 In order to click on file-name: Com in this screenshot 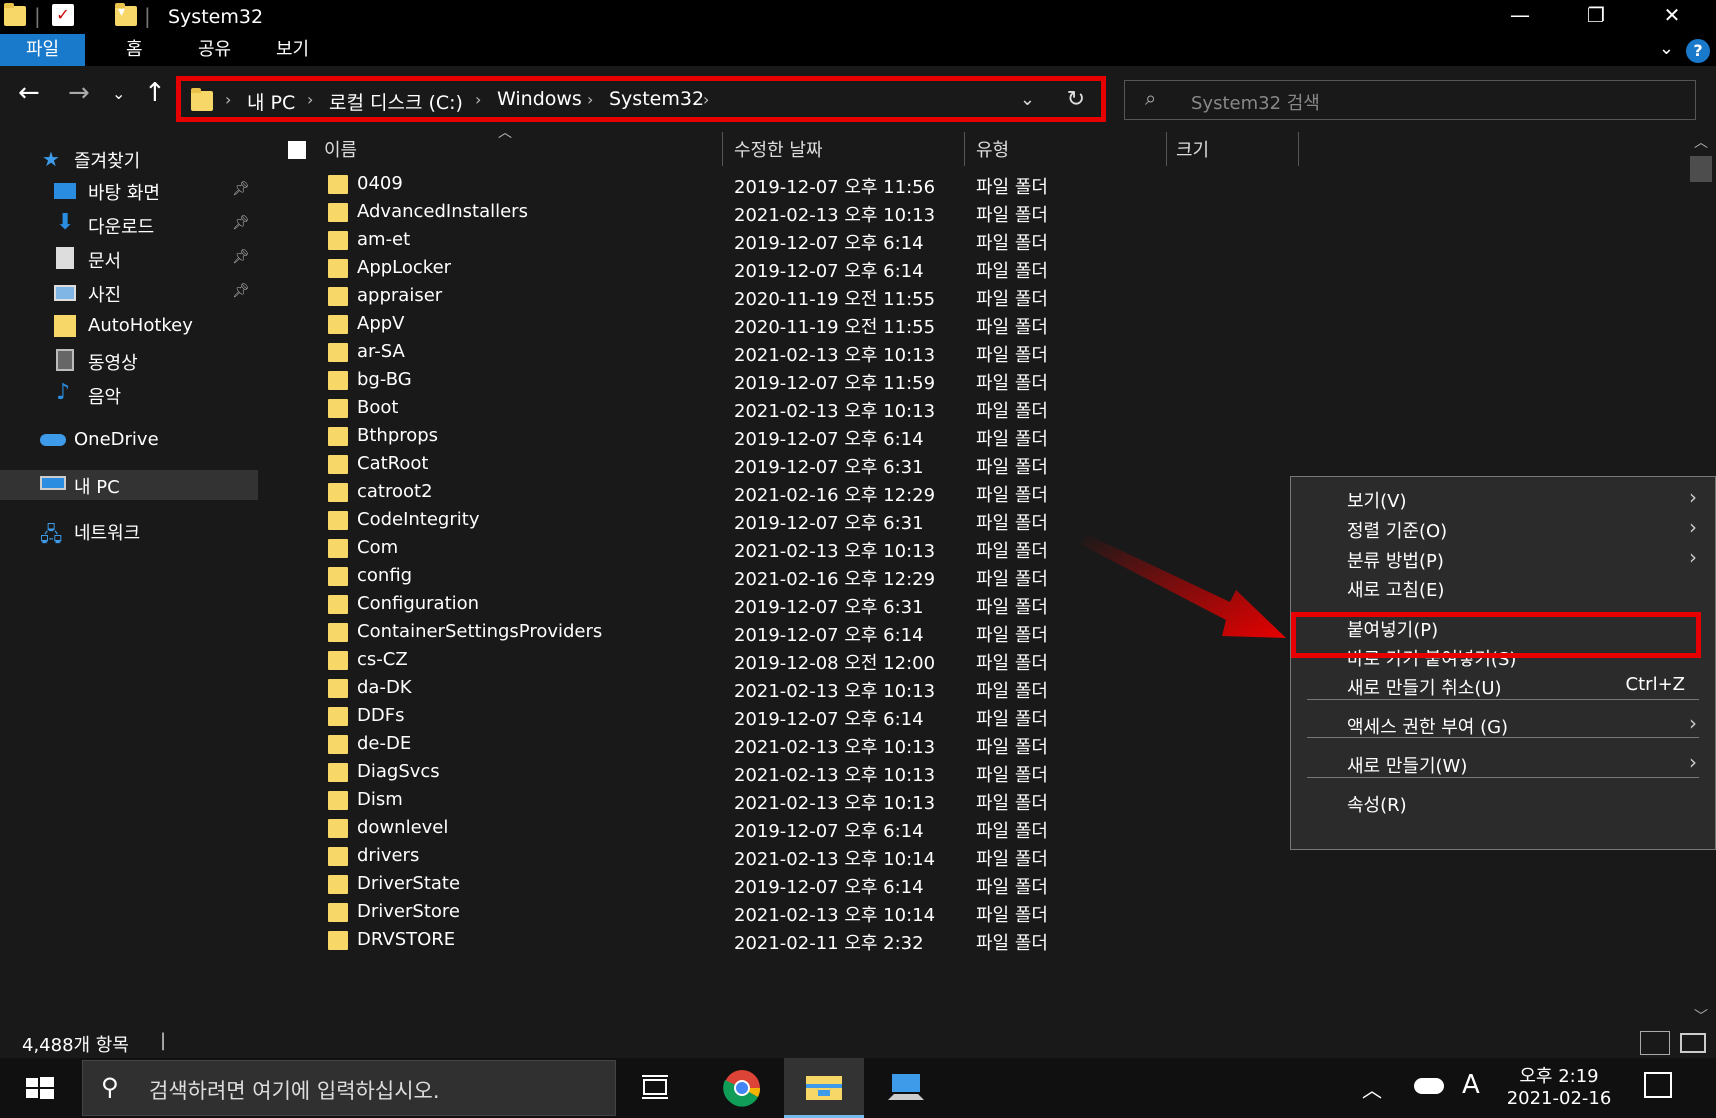, I will do `click(377, 547)`.